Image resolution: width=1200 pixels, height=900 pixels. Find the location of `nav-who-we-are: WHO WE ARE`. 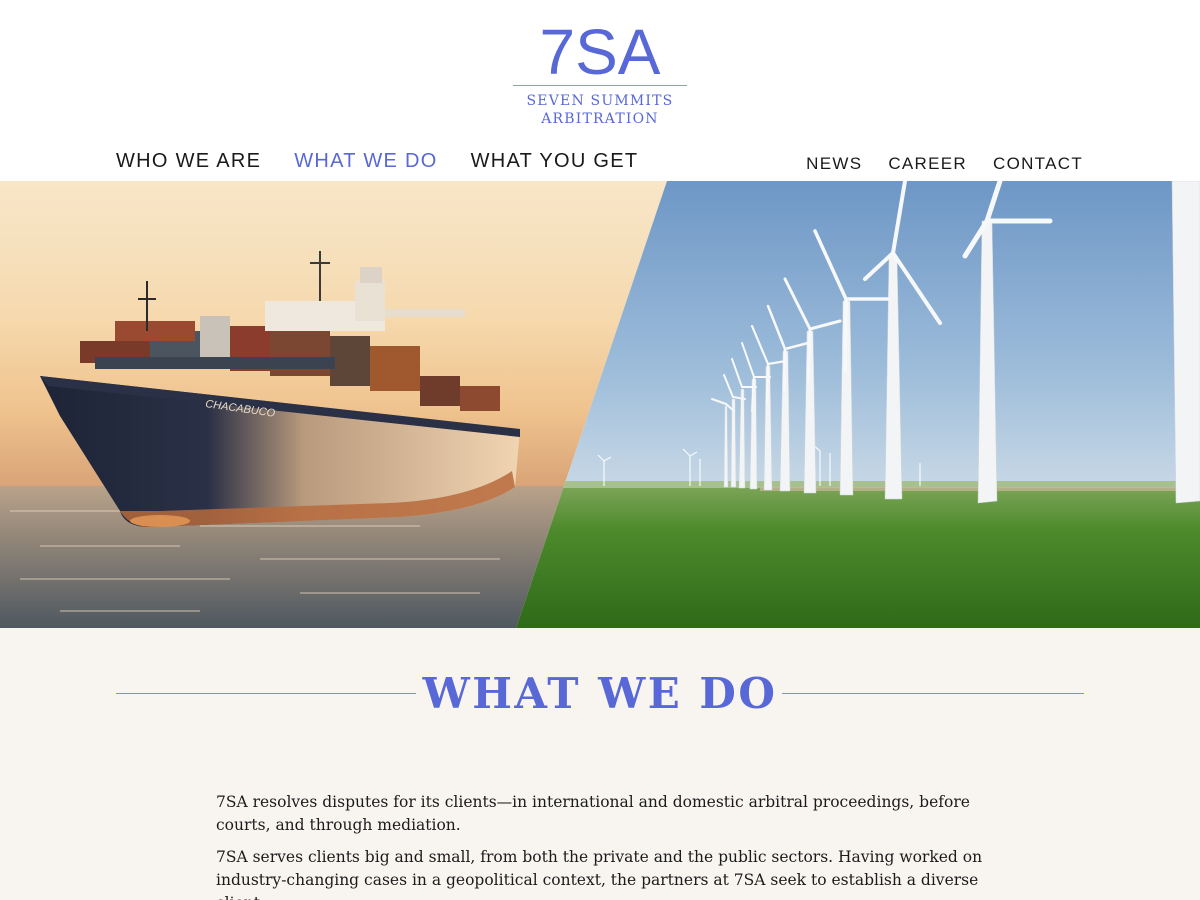

nav-who-we-are: WHO WE ARE is located at coordinates (188, 161).